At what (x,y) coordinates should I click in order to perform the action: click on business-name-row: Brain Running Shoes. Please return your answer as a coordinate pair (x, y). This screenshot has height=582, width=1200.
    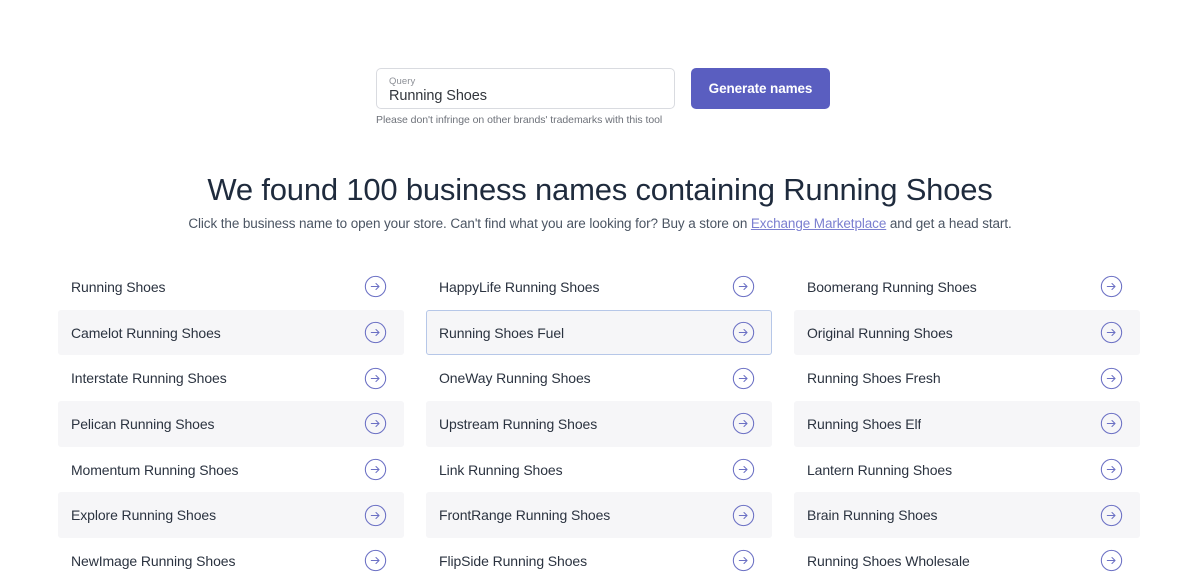
    Looking at the image, I should click on (967, 515).